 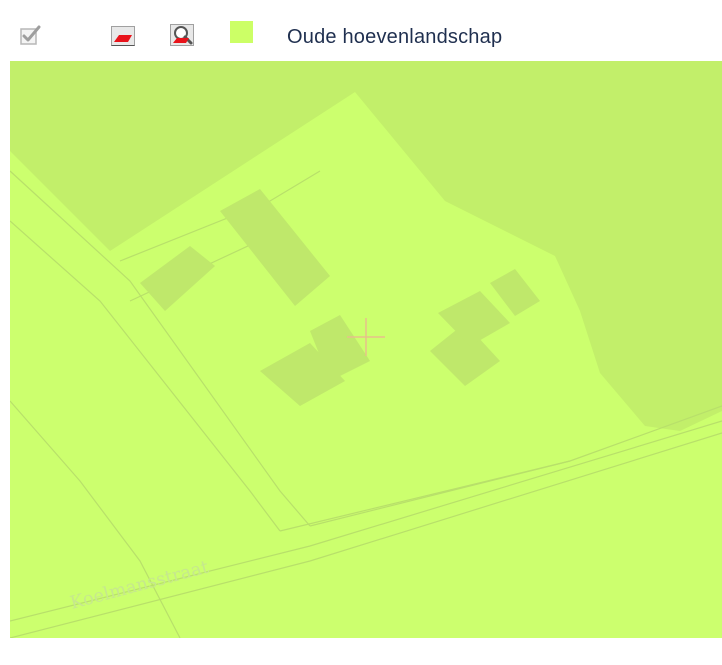 What do you see at coordinates (241, 32) in the screenshot?
I see `legend-swatch` at bounding box center [241, 32].